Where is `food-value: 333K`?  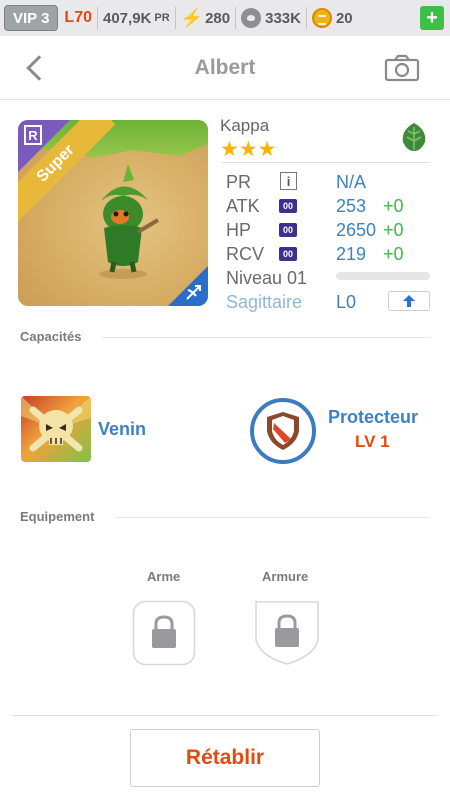 food-value: 333K is located at coordinates (283, 18).